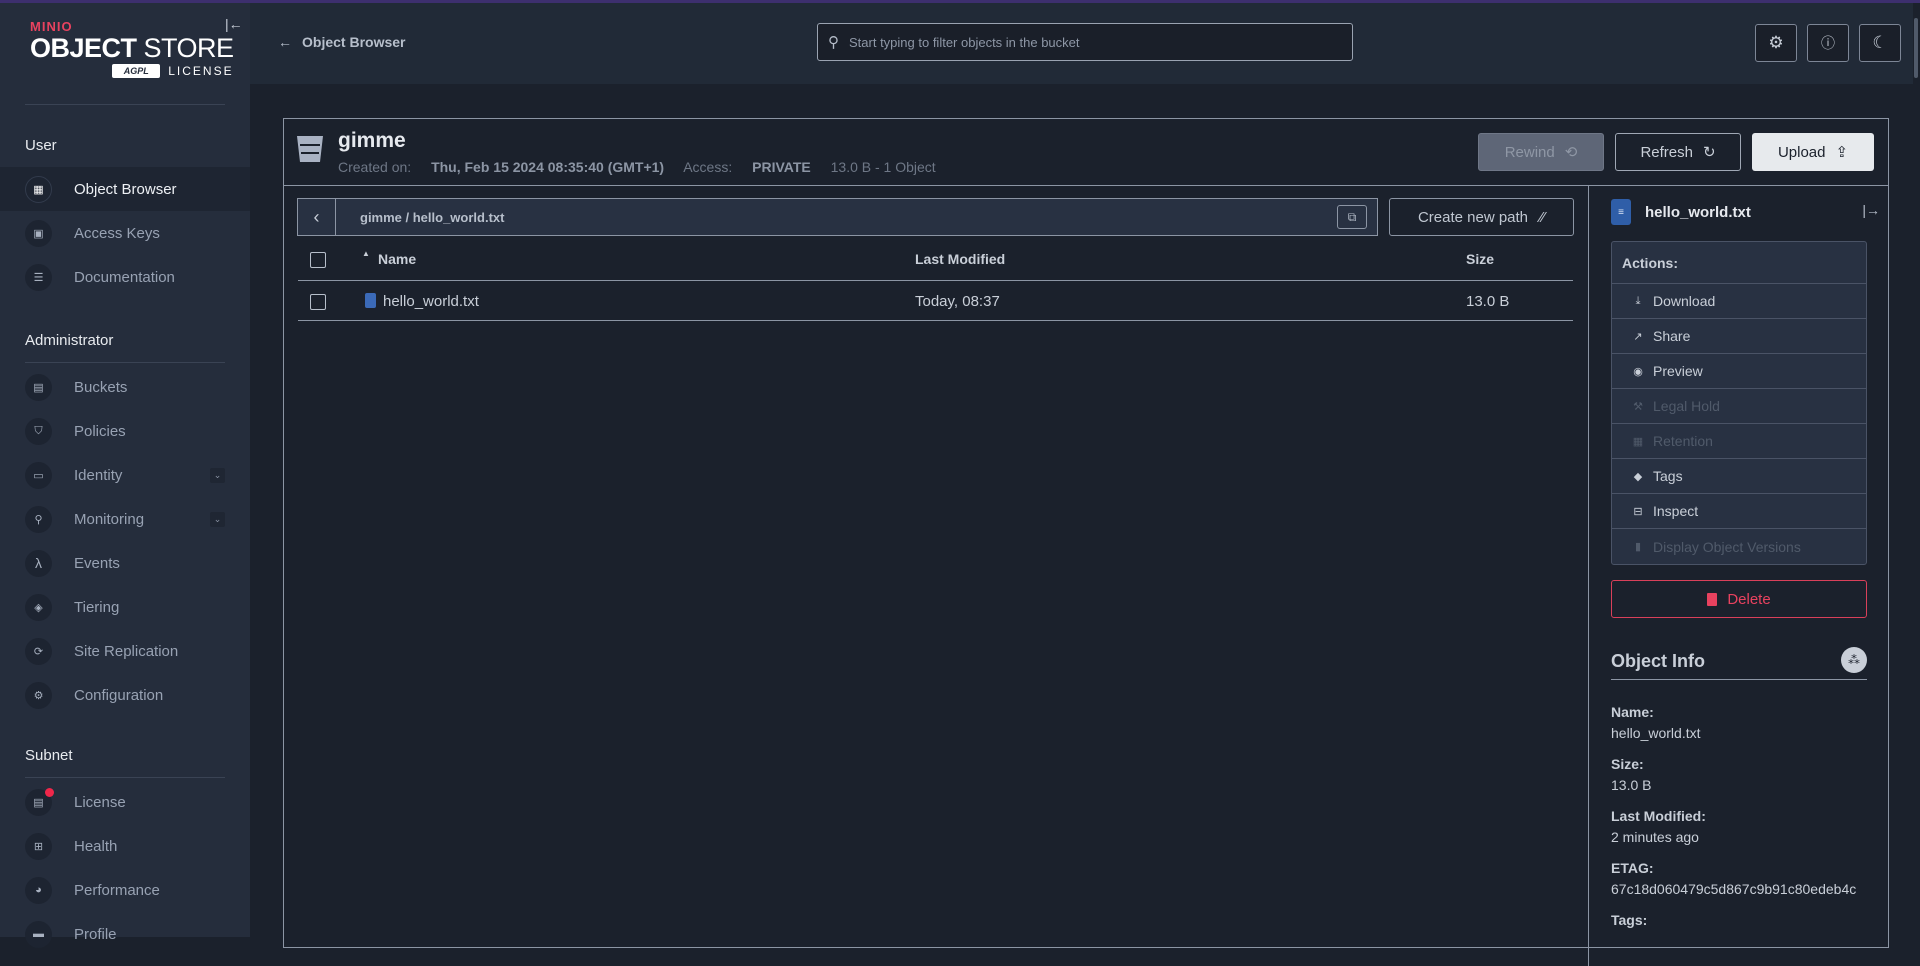 This screenshot has width=1920, height=966. What do you see at coordinates (370, 300) in the screenshot?
I see `file-icon` at bounding box center [370, 300].